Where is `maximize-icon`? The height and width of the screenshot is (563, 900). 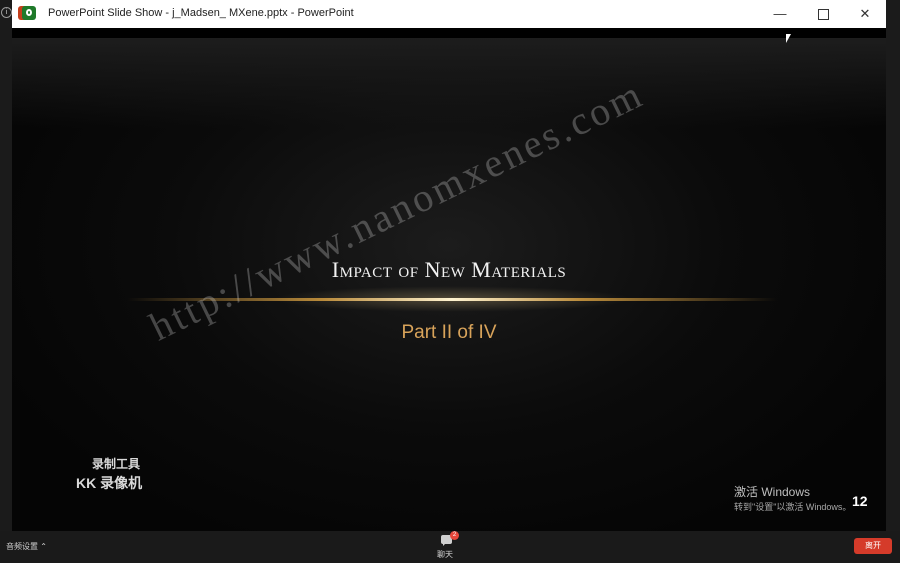
maximize-icon is located at coordinates (823, 15).